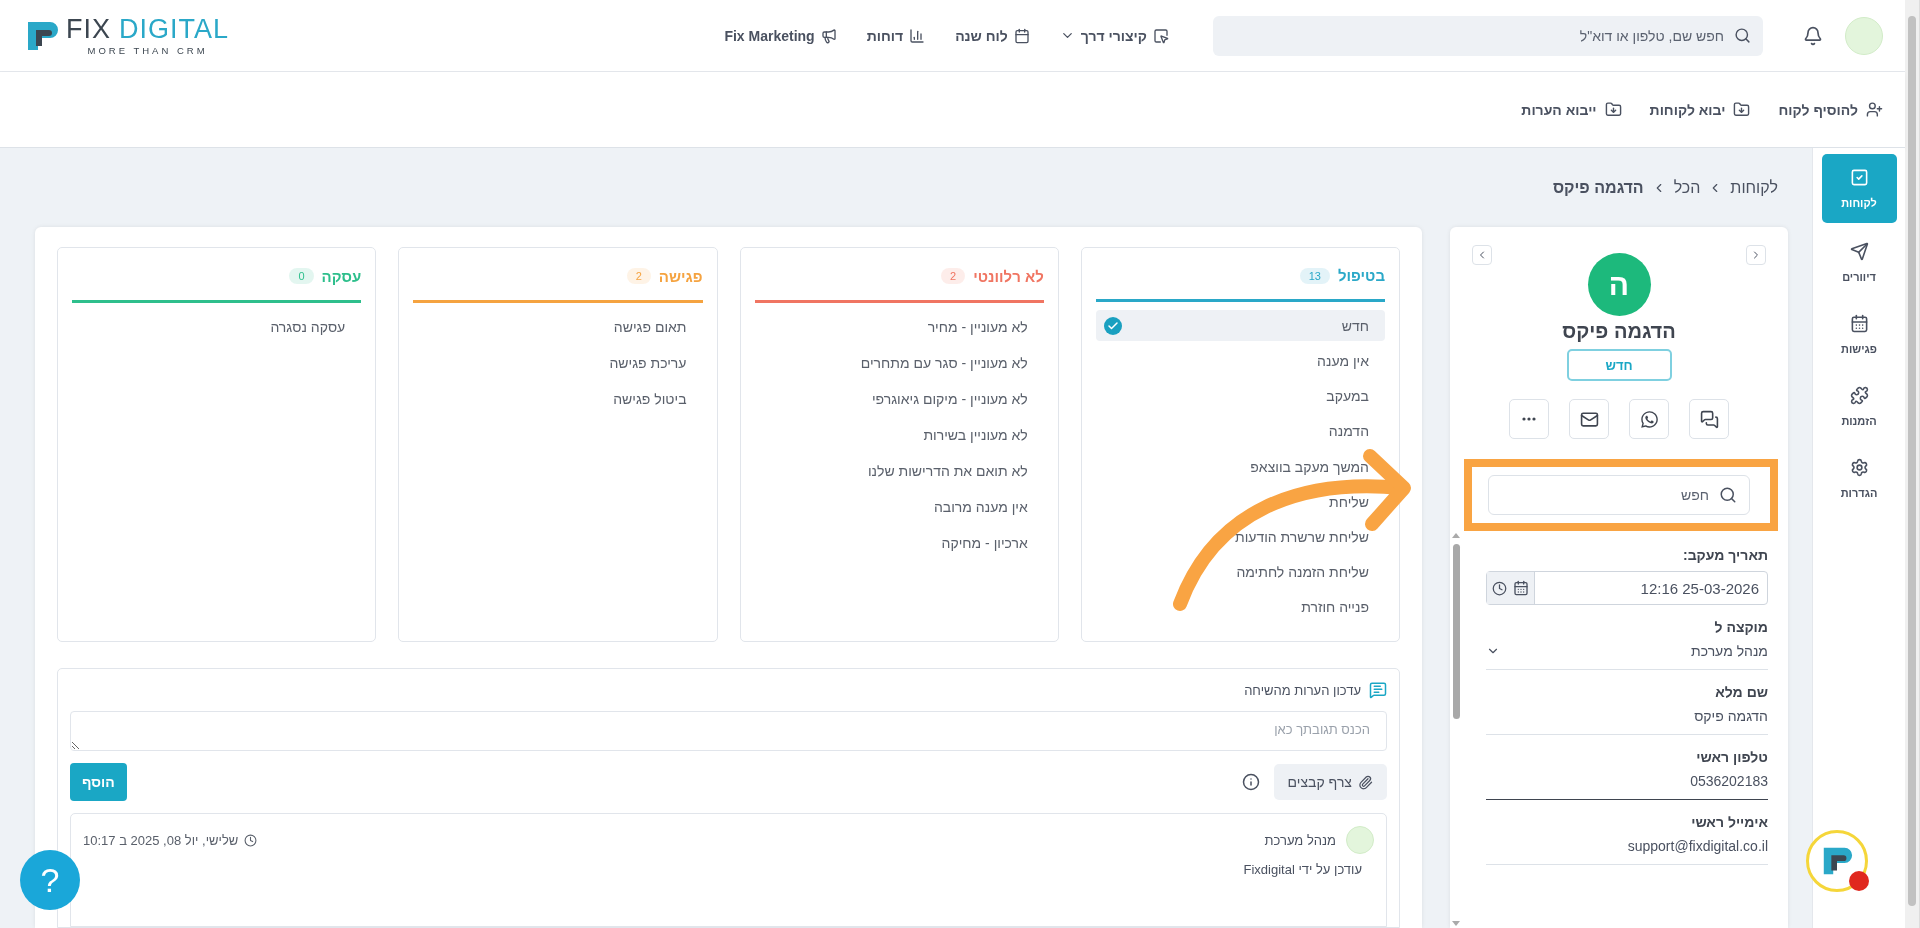 This screenshot has width=1920, height=928. What do you see at coordinates (1240, 361) in the screenshot?
I see `stage-option: אין מענה` at bounding box center [1240, 361].